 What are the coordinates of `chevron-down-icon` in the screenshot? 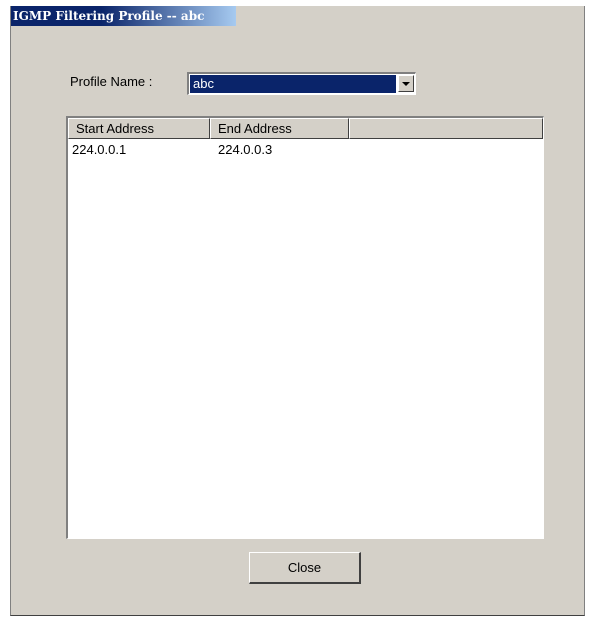 It's located at (406, 84).